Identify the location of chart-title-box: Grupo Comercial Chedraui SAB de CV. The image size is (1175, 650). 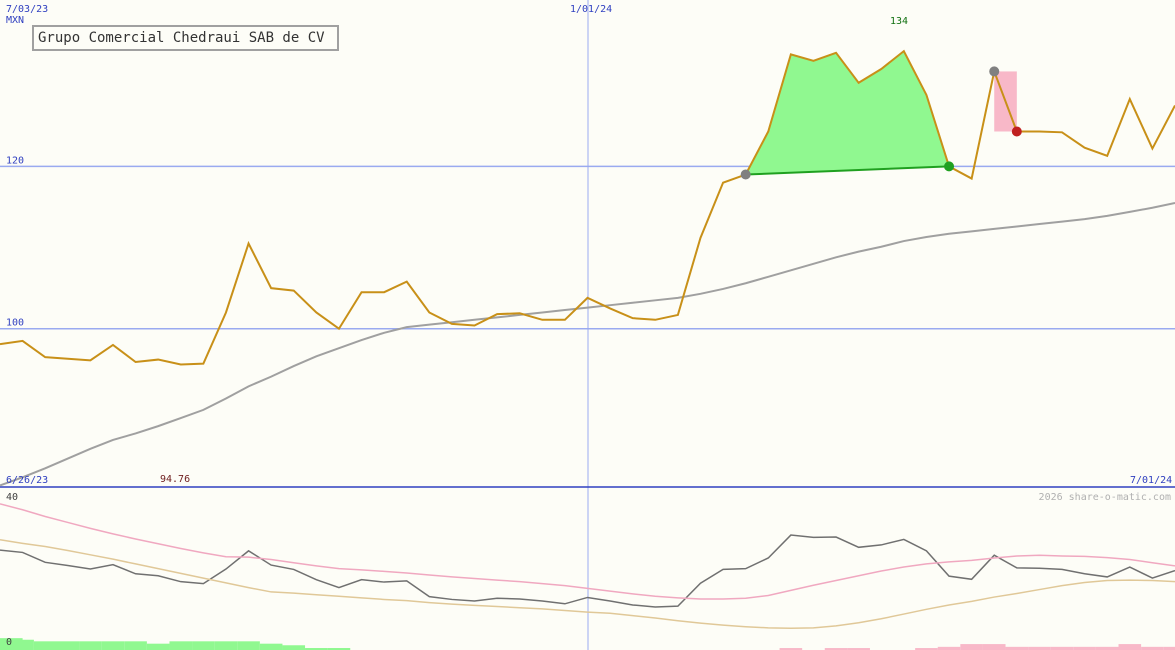
(185, 38).